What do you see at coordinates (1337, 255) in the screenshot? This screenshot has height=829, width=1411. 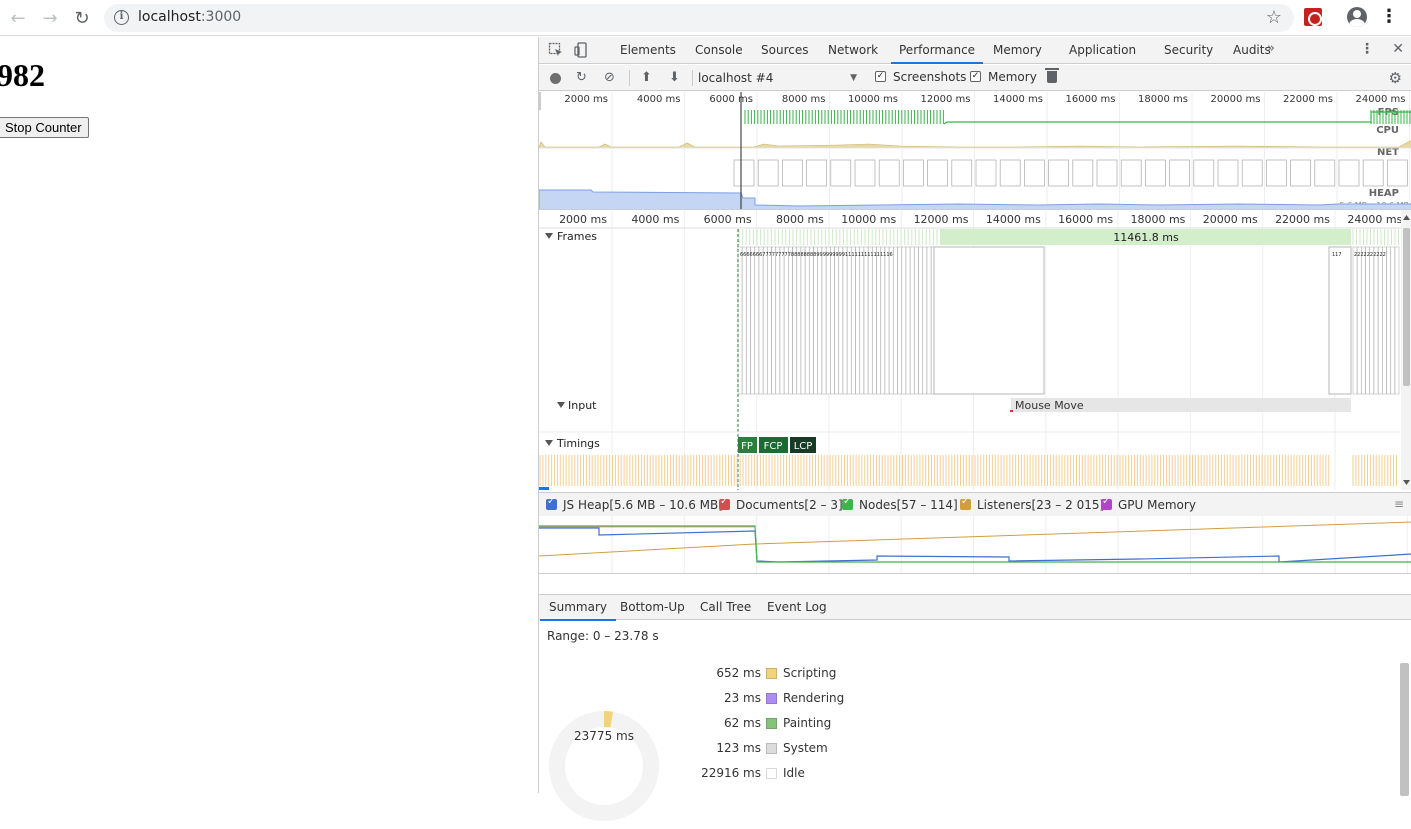 I see `frame-number-right-a: 117` at bounding box center [1337, 255].